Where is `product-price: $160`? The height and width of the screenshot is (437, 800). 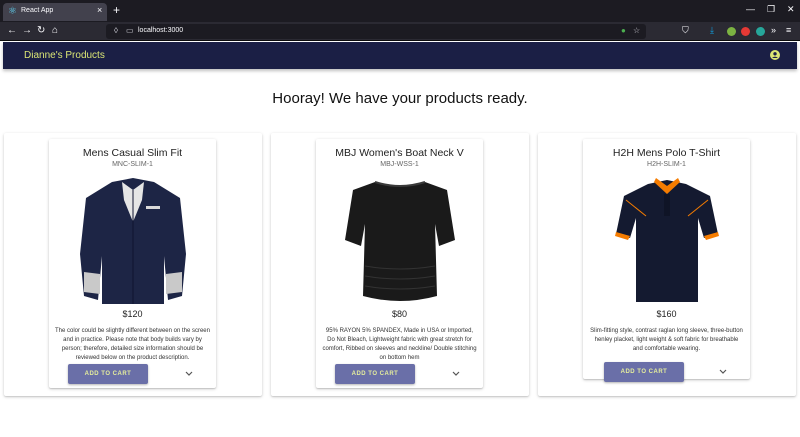 product-price: $160 is located at coordinates (666, 314).